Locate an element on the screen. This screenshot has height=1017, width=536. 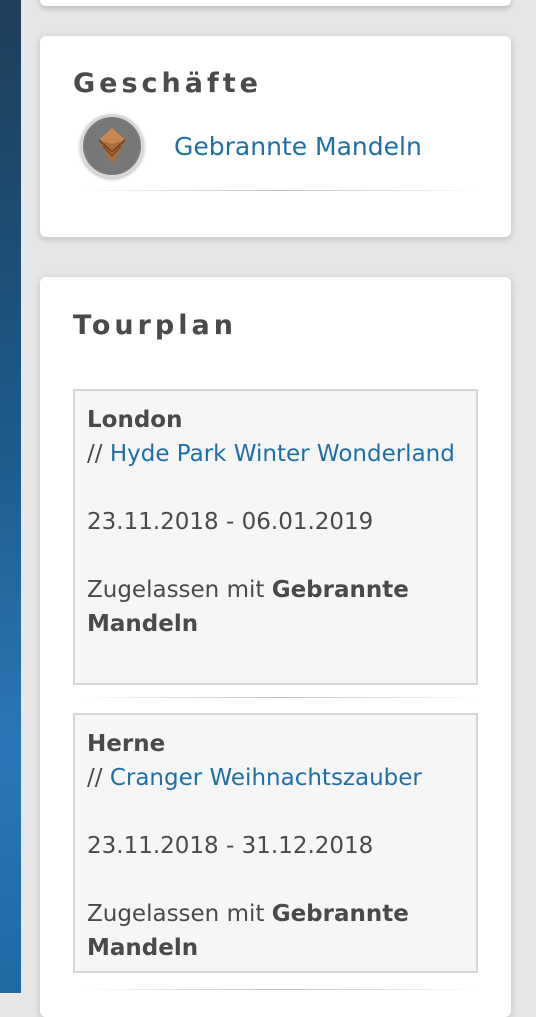
shop-avatar is located at coordinates (112, 146).